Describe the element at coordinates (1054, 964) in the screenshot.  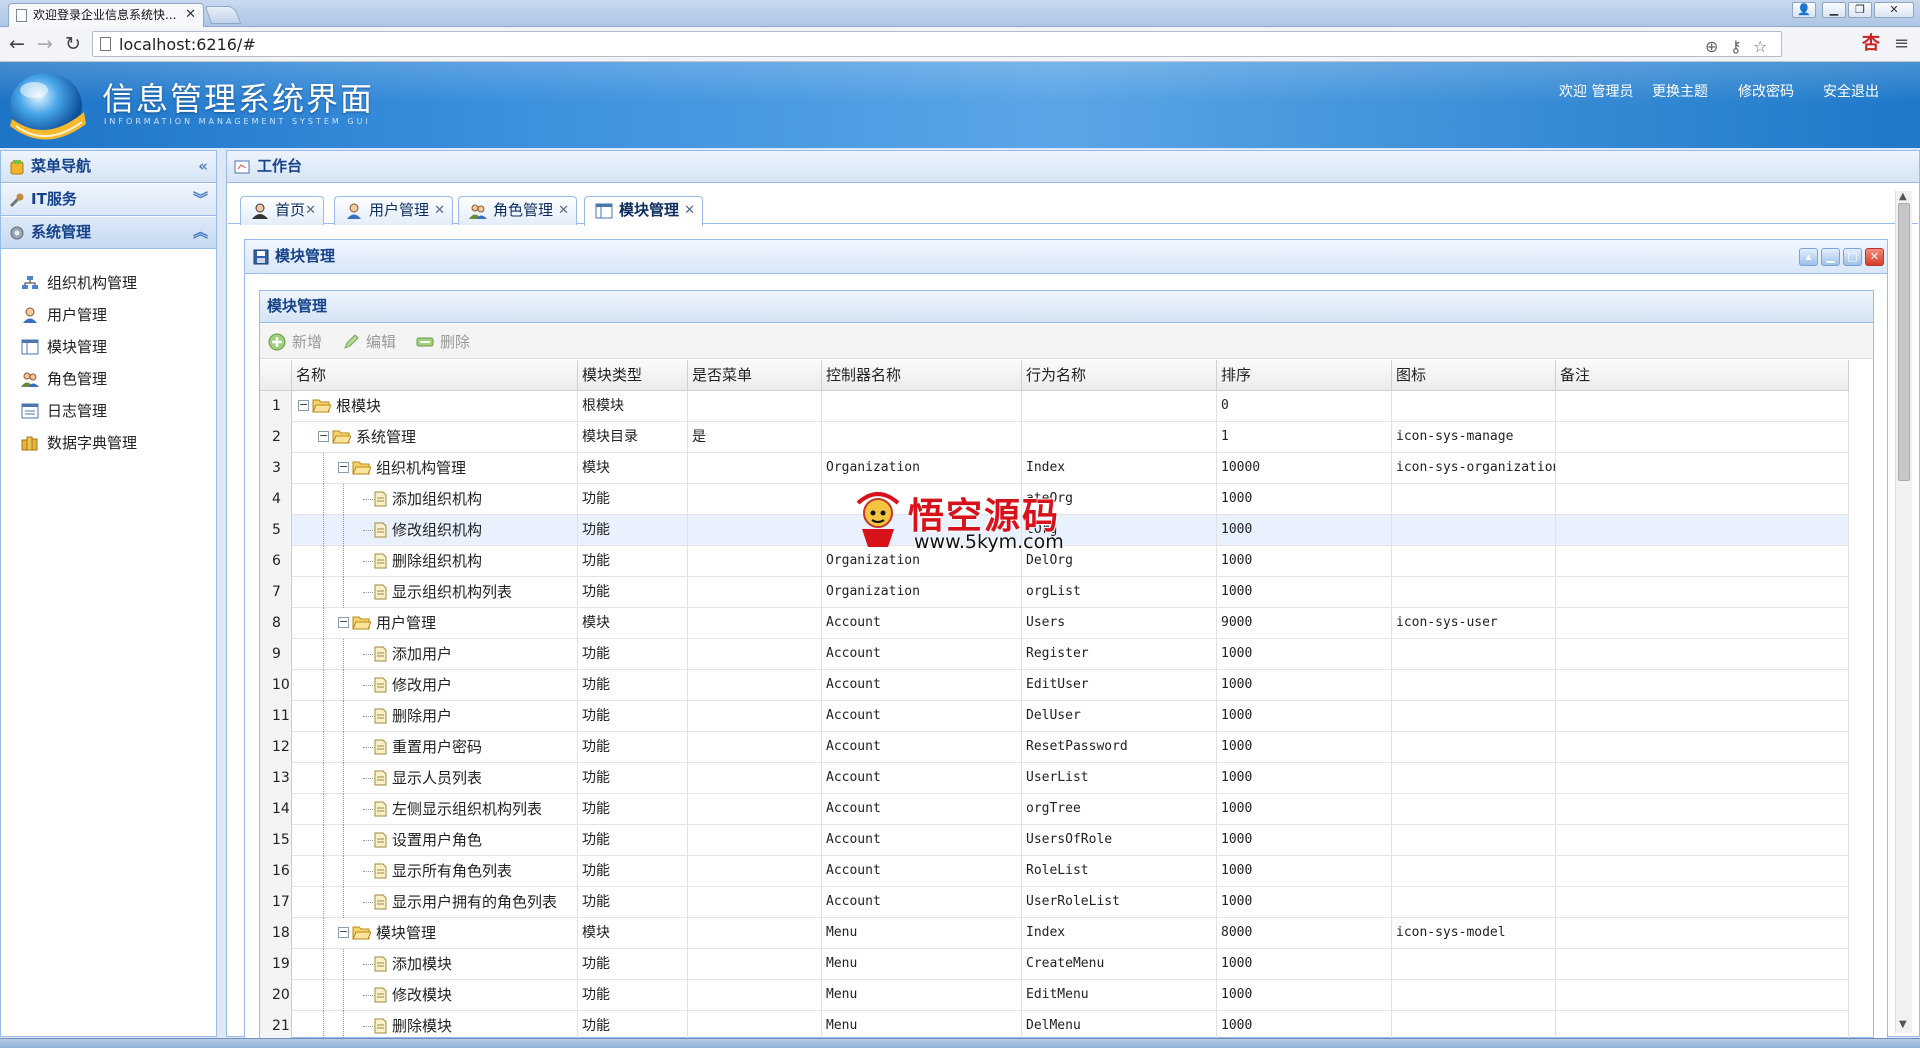
I see `table-row: 19 添加模块 功能 Menu CreateMenu 1000` at that location.